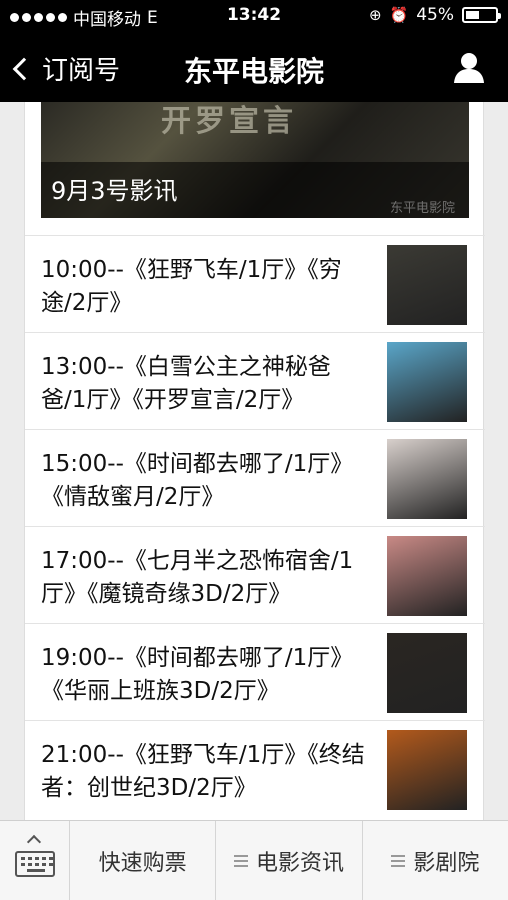 This screenshot has width=508, height=900. I want to click on schedule-row: 19:00--《时间都去哪了/1厅》《华丽上班族3D/2厅》, so click(255, 671).